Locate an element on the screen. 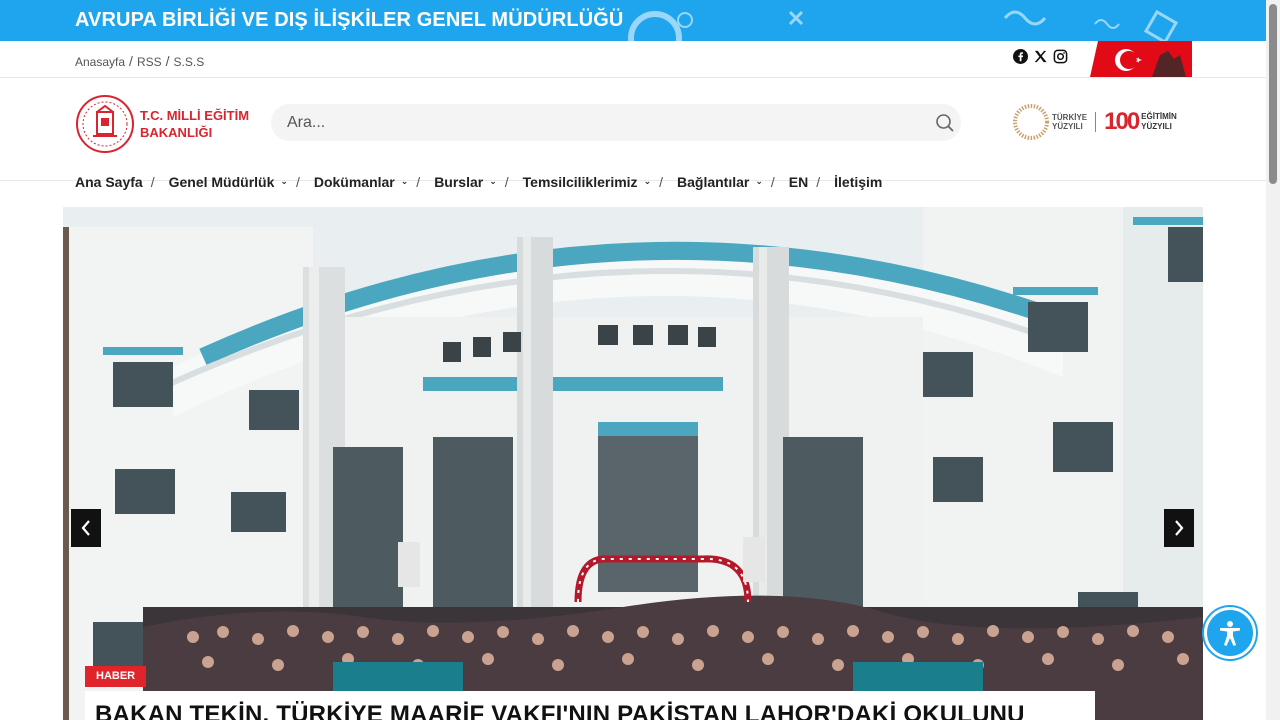 Image resolution: width=1280 pixels, height=720 pixels. nav-label: Ana Sayfa is located at coordinates (109, 182).